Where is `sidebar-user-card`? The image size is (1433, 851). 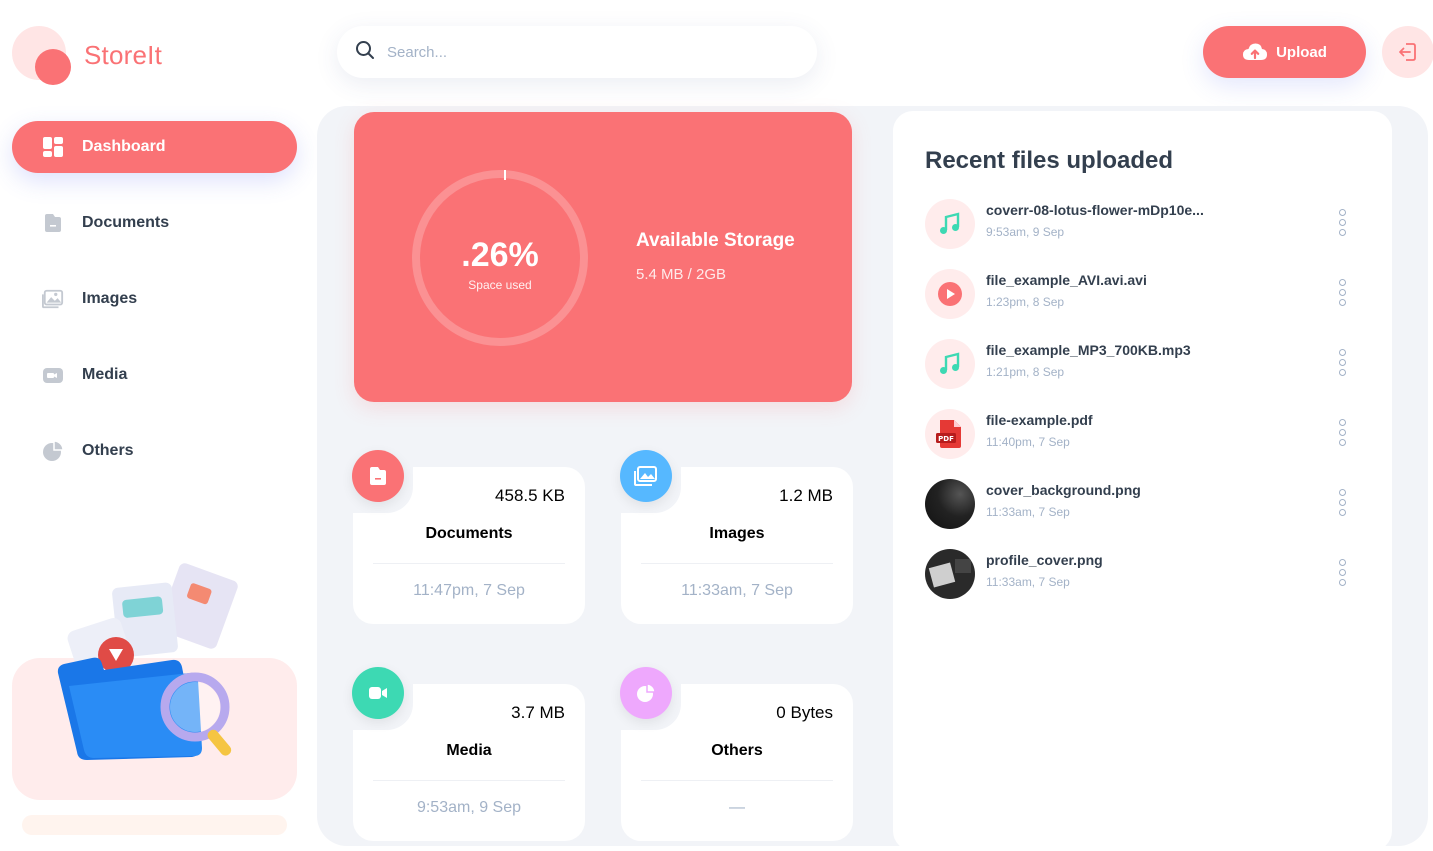 sidebar-user-card is located at coordinates (154, 825).